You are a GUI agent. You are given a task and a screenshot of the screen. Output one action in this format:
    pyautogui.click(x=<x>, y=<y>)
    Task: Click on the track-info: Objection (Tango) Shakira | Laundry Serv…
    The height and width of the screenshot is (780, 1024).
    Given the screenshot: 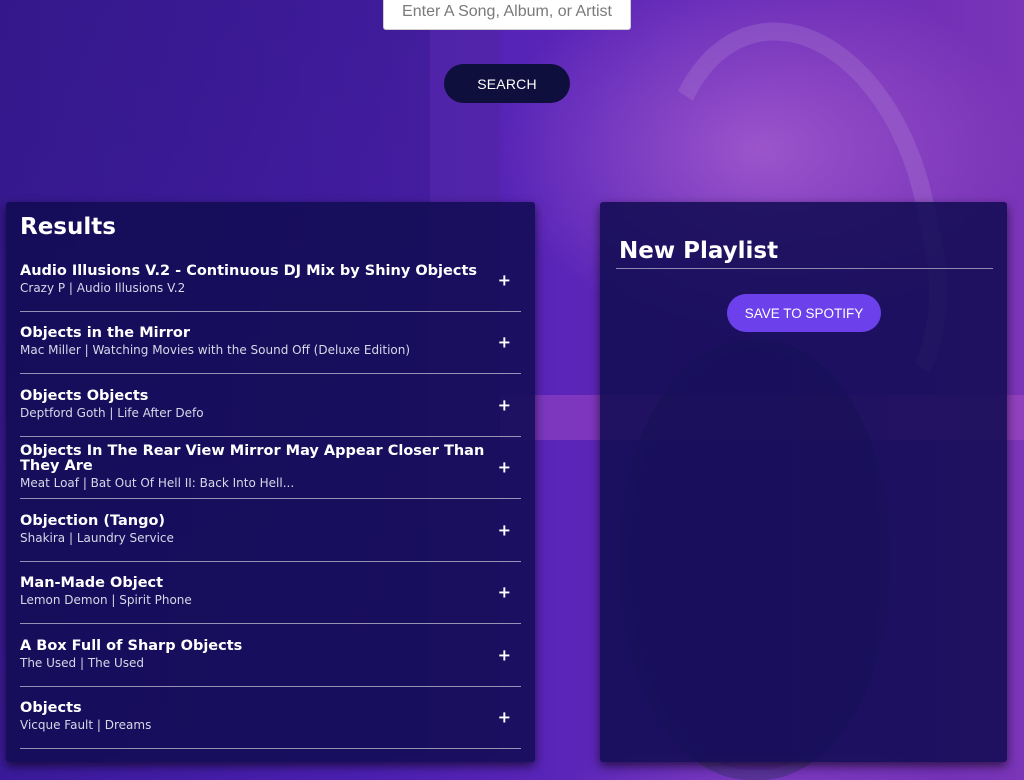 What is the action you would take?
    pyautogui.click(x=270, y=529)
    